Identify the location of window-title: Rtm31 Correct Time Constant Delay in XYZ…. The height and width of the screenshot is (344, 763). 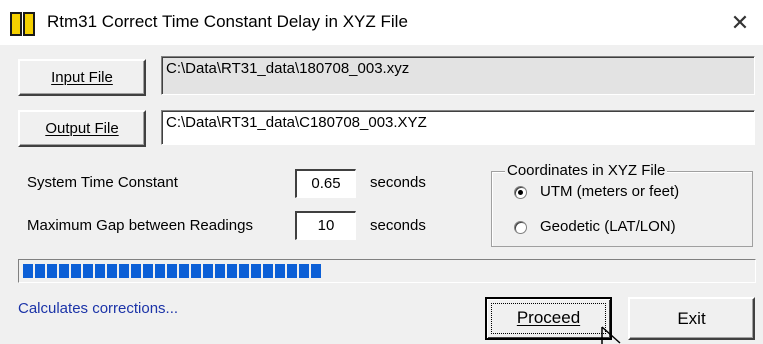
(227, 21).